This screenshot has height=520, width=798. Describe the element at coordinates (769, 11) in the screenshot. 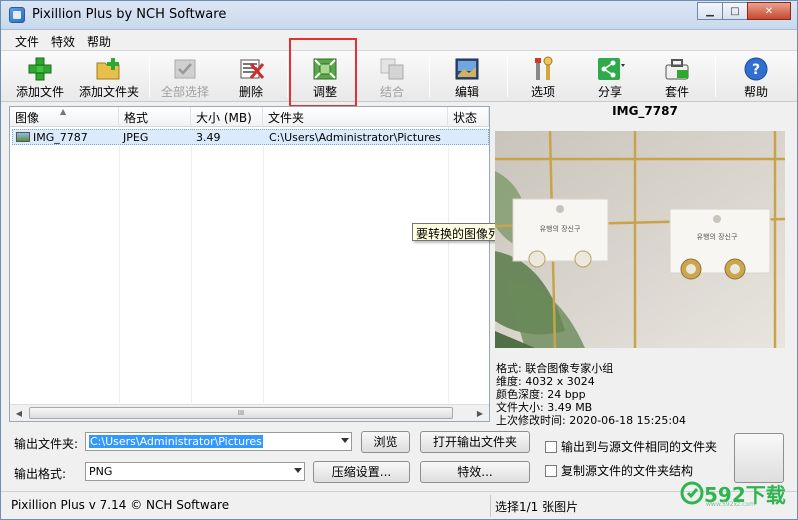

I see `close-button: ✕` at that location.